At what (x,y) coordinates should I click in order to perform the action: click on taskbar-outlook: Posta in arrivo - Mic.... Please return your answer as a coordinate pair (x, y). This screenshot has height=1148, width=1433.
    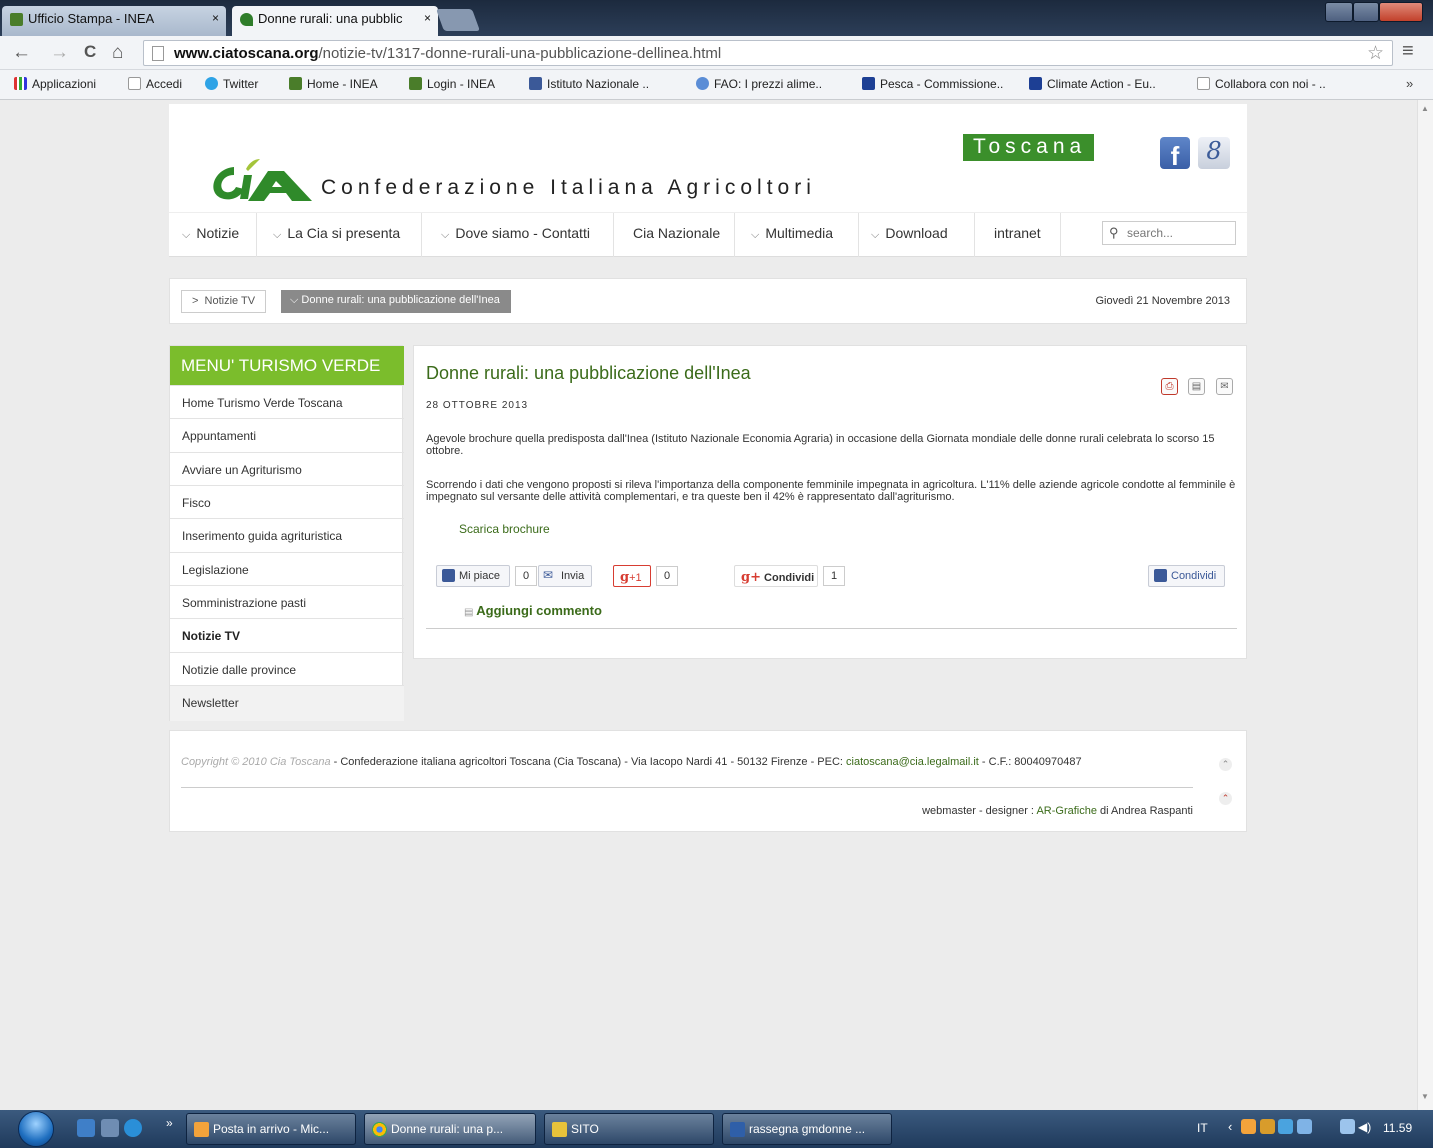
    Looking at the image, I should click on (271, 1129).